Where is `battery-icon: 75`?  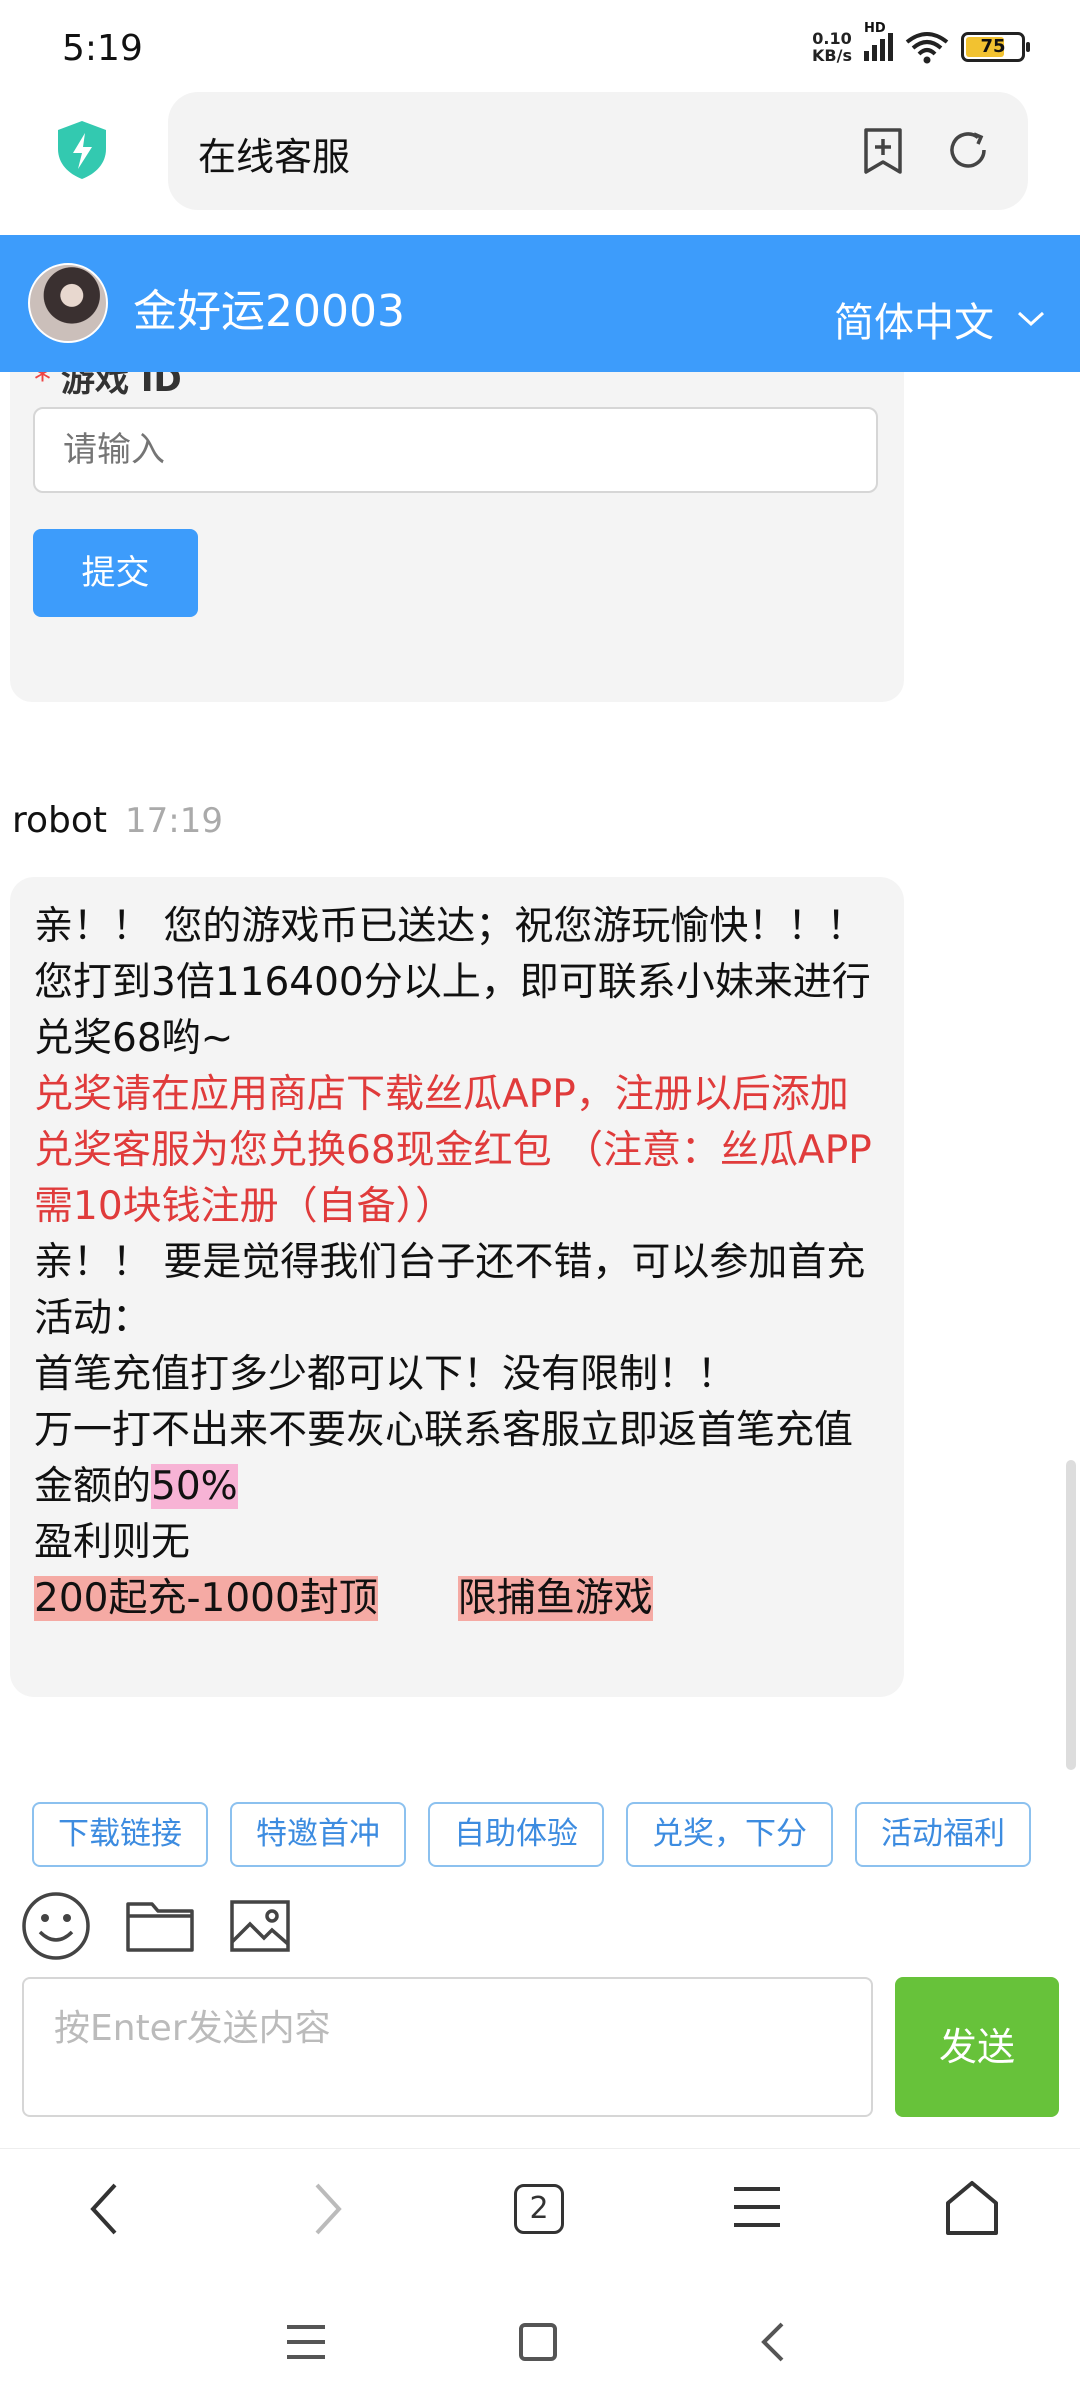 battery-icon: 75 is located at coordinates (995, 47).